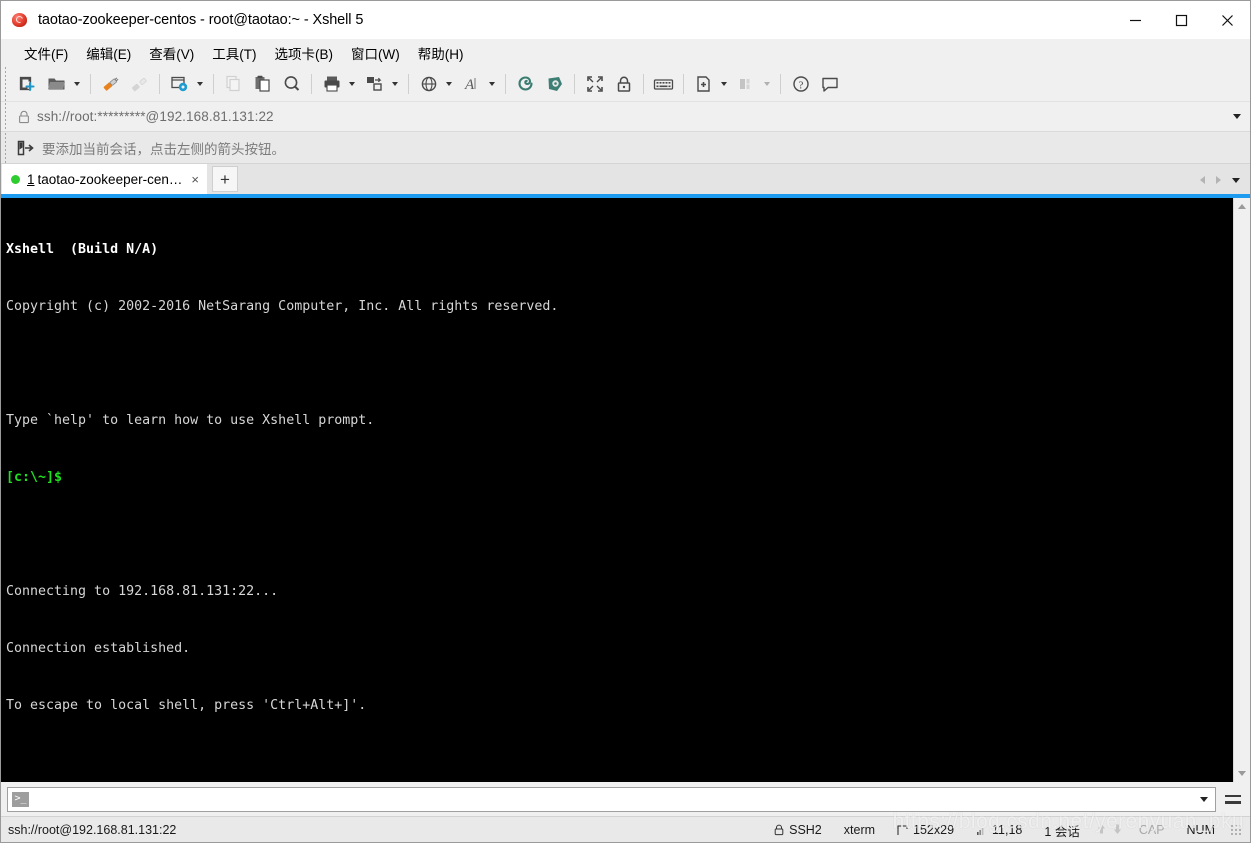 The height and width of the screenshot is (843, 1251). What do you see at coordinates (374, 83) in the screenshot?
I see `file-transfer-icon` at bounding box center [374, 83].